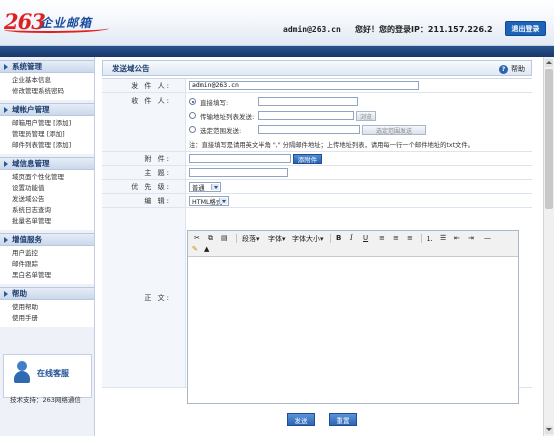 The image size is (554, 436). What do you see at coordinates (53, 253) in the screenshot?
I see `sidebar-item: 用户监控` at bounding box center [53, 253].